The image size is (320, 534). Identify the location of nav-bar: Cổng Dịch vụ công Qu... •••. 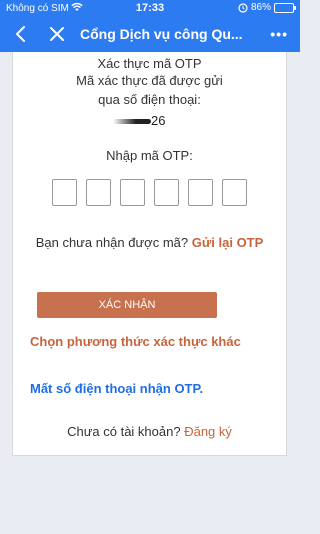
(150, 34).